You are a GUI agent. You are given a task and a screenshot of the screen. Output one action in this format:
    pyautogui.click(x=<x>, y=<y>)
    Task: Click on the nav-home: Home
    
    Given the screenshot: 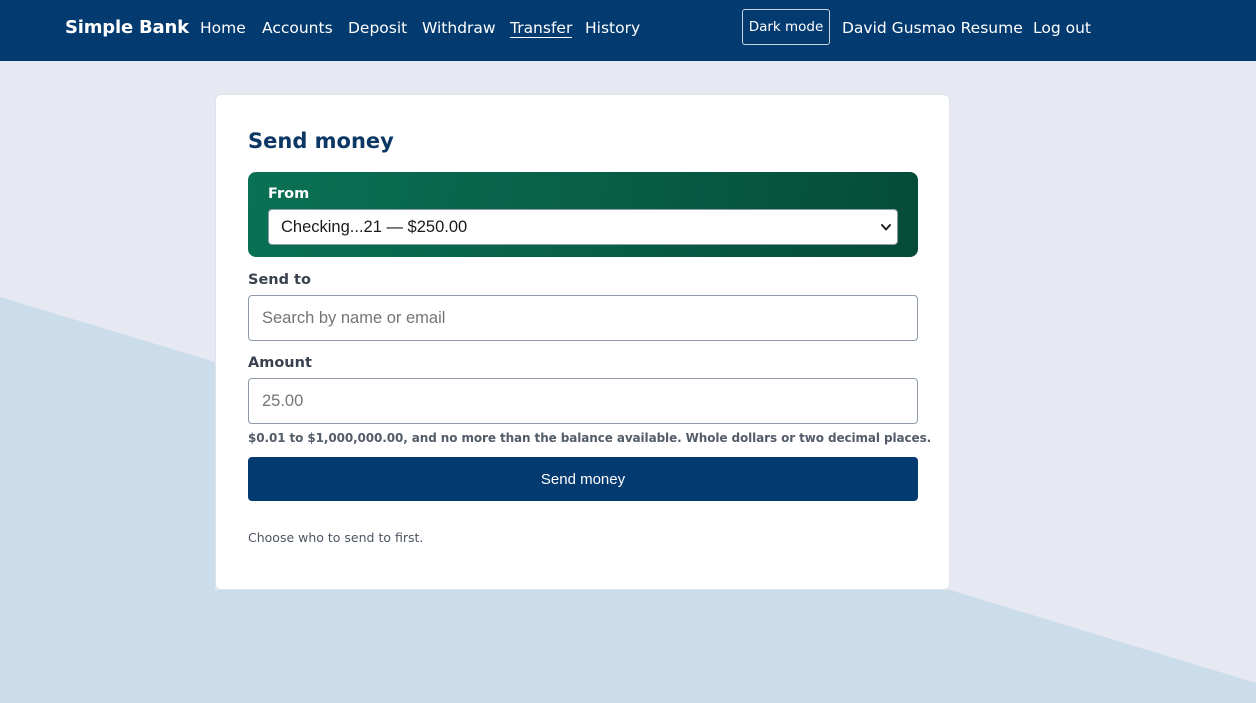 What is the action you would take?
    pyautogui.click(x=223, y=28)
    